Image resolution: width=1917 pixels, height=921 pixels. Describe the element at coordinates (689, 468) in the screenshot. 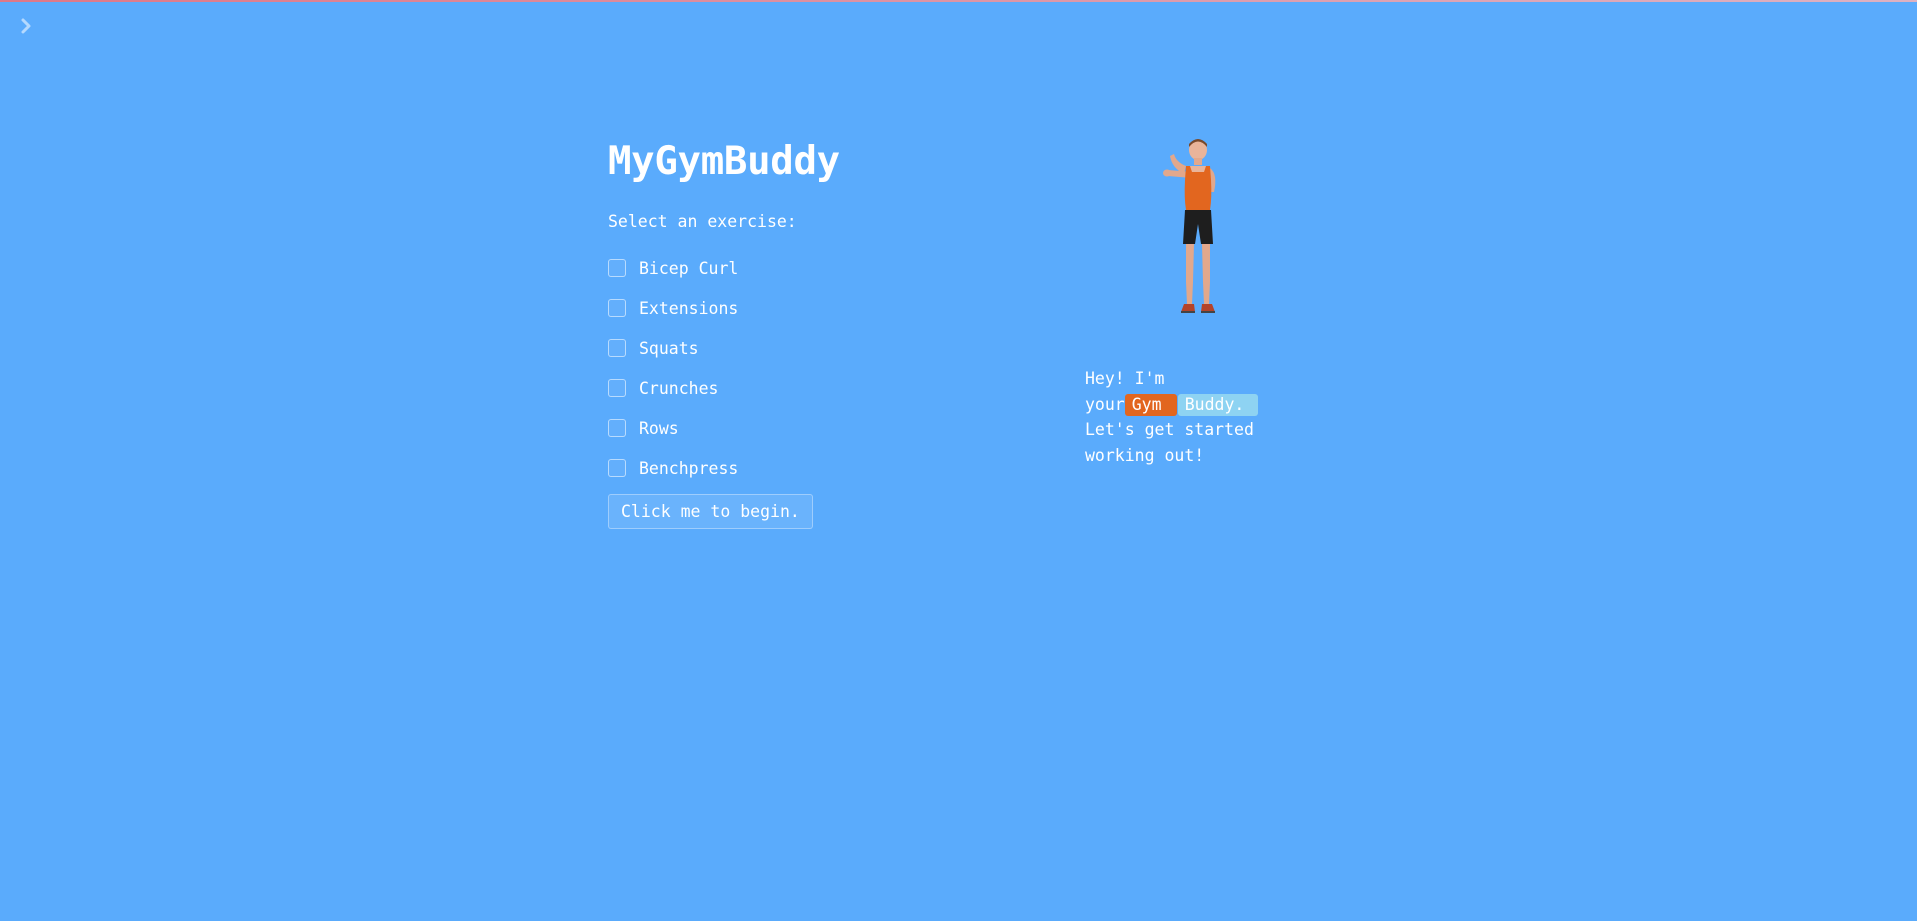

I see `exercise-label: Benchpress` at that location.